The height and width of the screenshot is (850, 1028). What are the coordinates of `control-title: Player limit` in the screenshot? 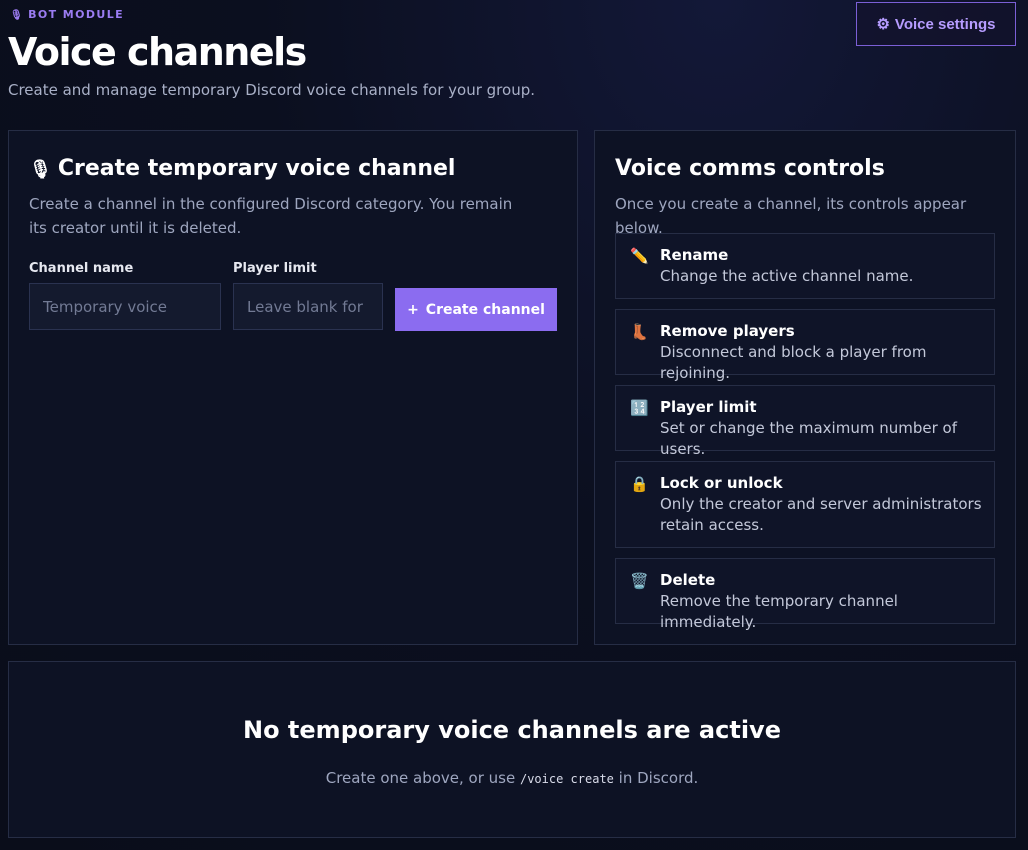 It's located at (708, 407).